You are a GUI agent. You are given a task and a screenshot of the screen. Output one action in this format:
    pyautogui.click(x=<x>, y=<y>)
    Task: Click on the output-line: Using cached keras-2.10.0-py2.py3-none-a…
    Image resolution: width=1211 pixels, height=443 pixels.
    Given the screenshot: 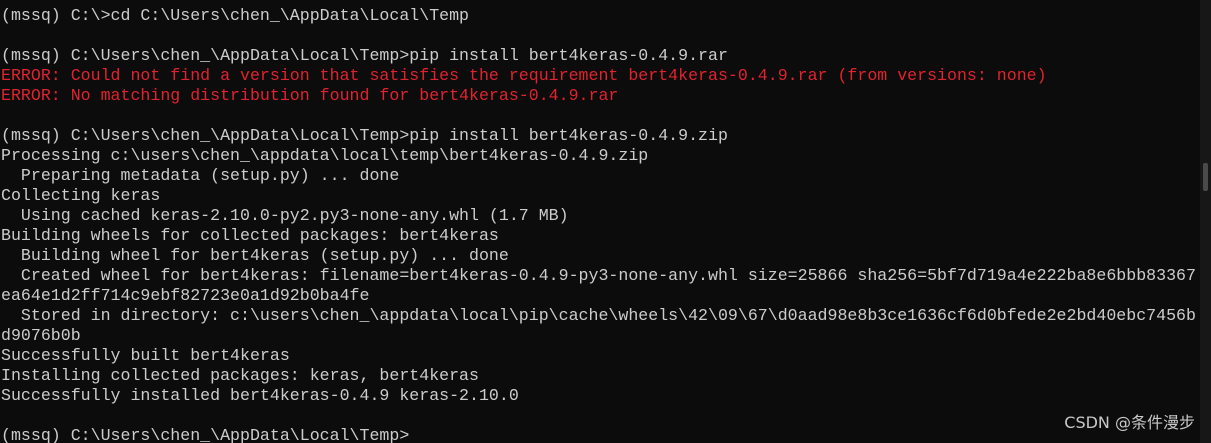 What is the action you would take?
    pyautogui.click(x=285, y=215)
    